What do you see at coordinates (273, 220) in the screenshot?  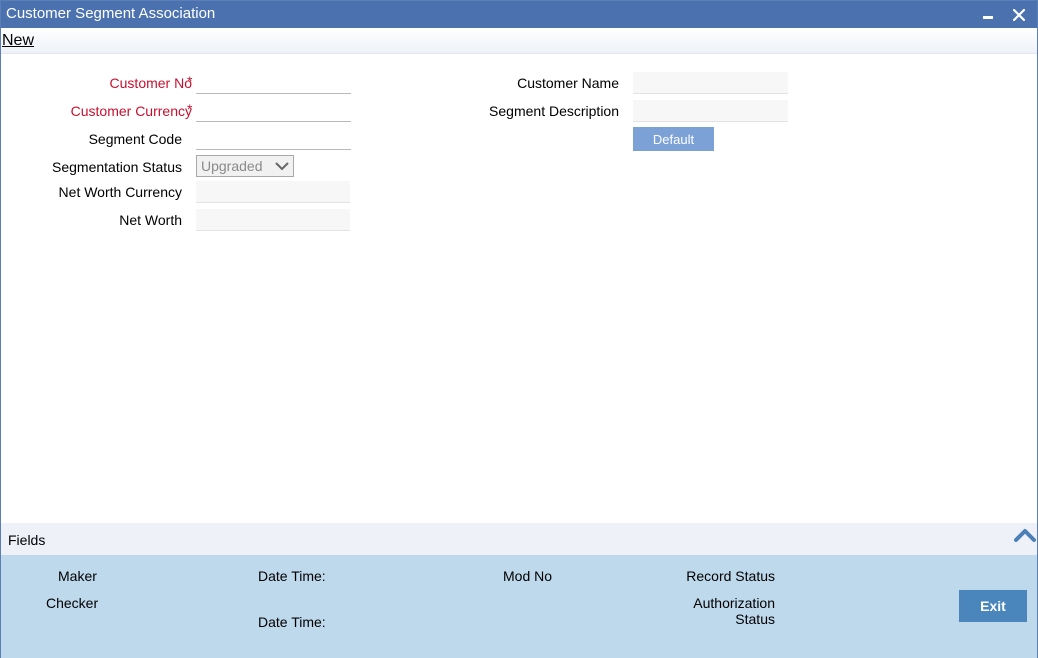 I see `net-worth-field` at bounding box center [273, 220].